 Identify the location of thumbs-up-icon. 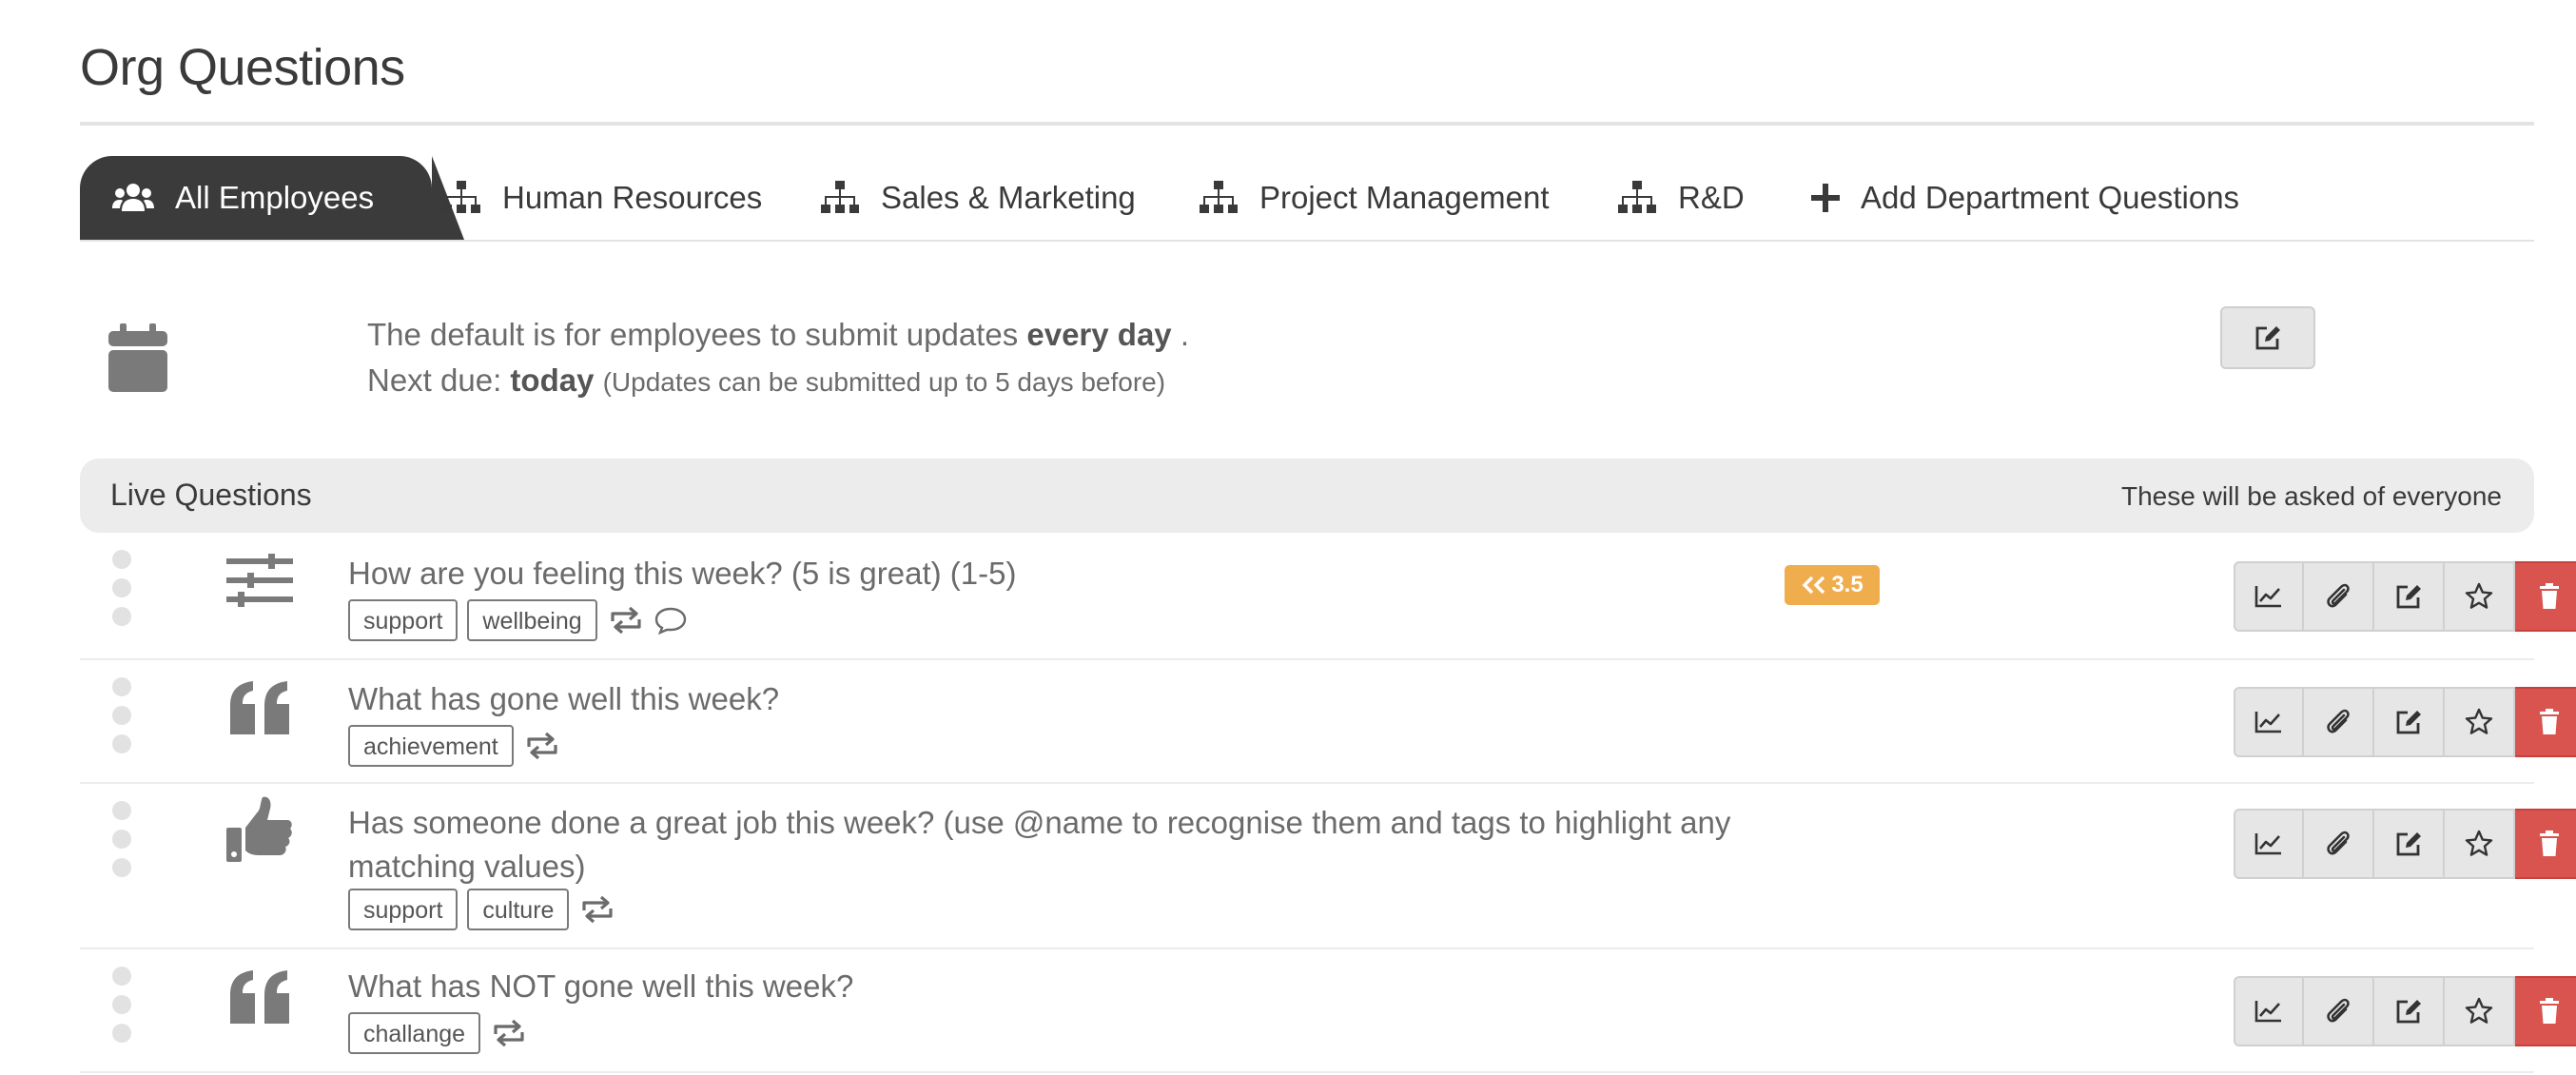
(259, 832).